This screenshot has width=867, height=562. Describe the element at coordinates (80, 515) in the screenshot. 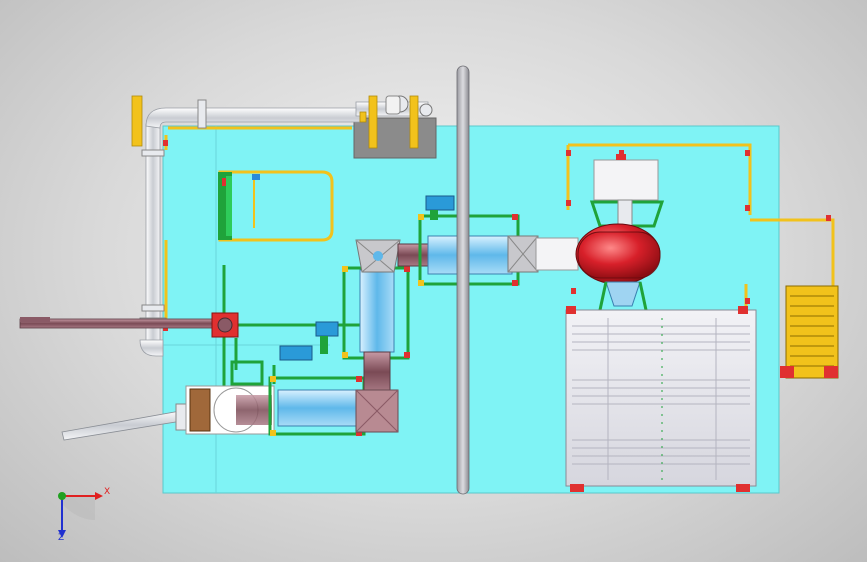

I see `axis-triad` at that location.